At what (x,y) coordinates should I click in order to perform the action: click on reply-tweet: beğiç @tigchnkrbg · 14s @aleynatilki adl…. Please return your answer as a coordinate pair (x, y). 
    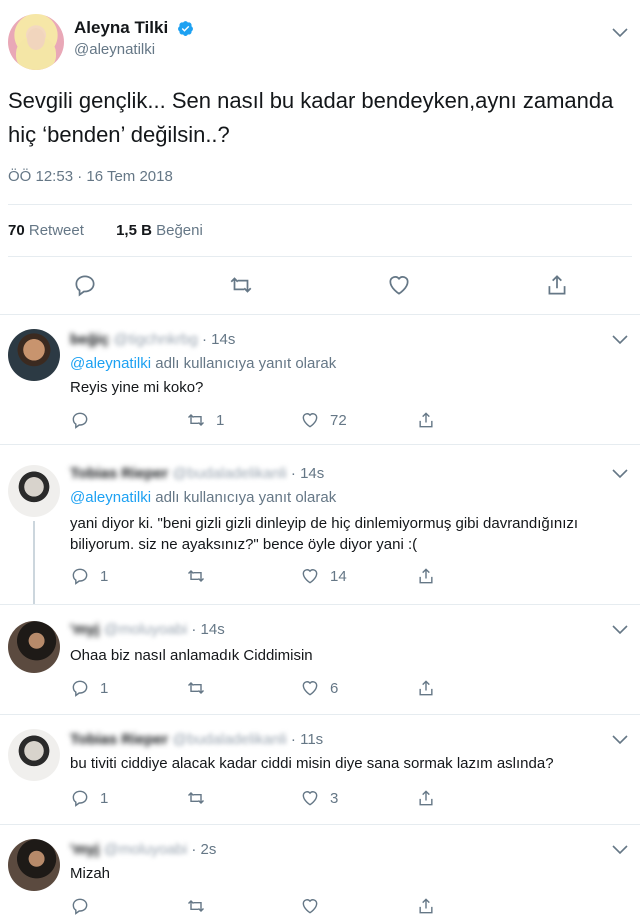
    Looking at the image, I should click on (320, 379).